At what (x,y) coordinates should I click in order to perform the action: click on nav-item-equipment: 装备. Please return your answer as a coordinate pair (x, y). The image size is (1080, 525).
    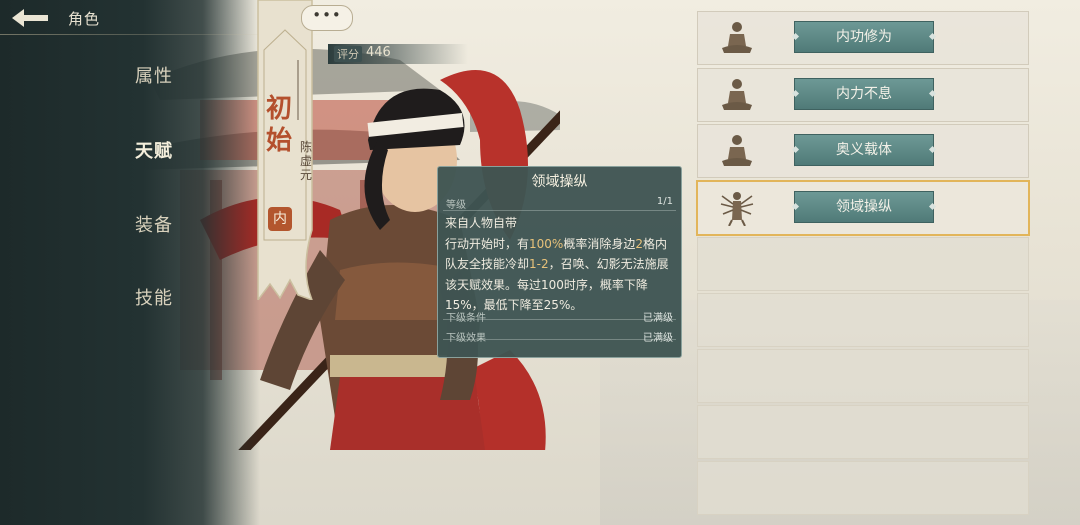
    Looking at the image, I should click on (154, 224).